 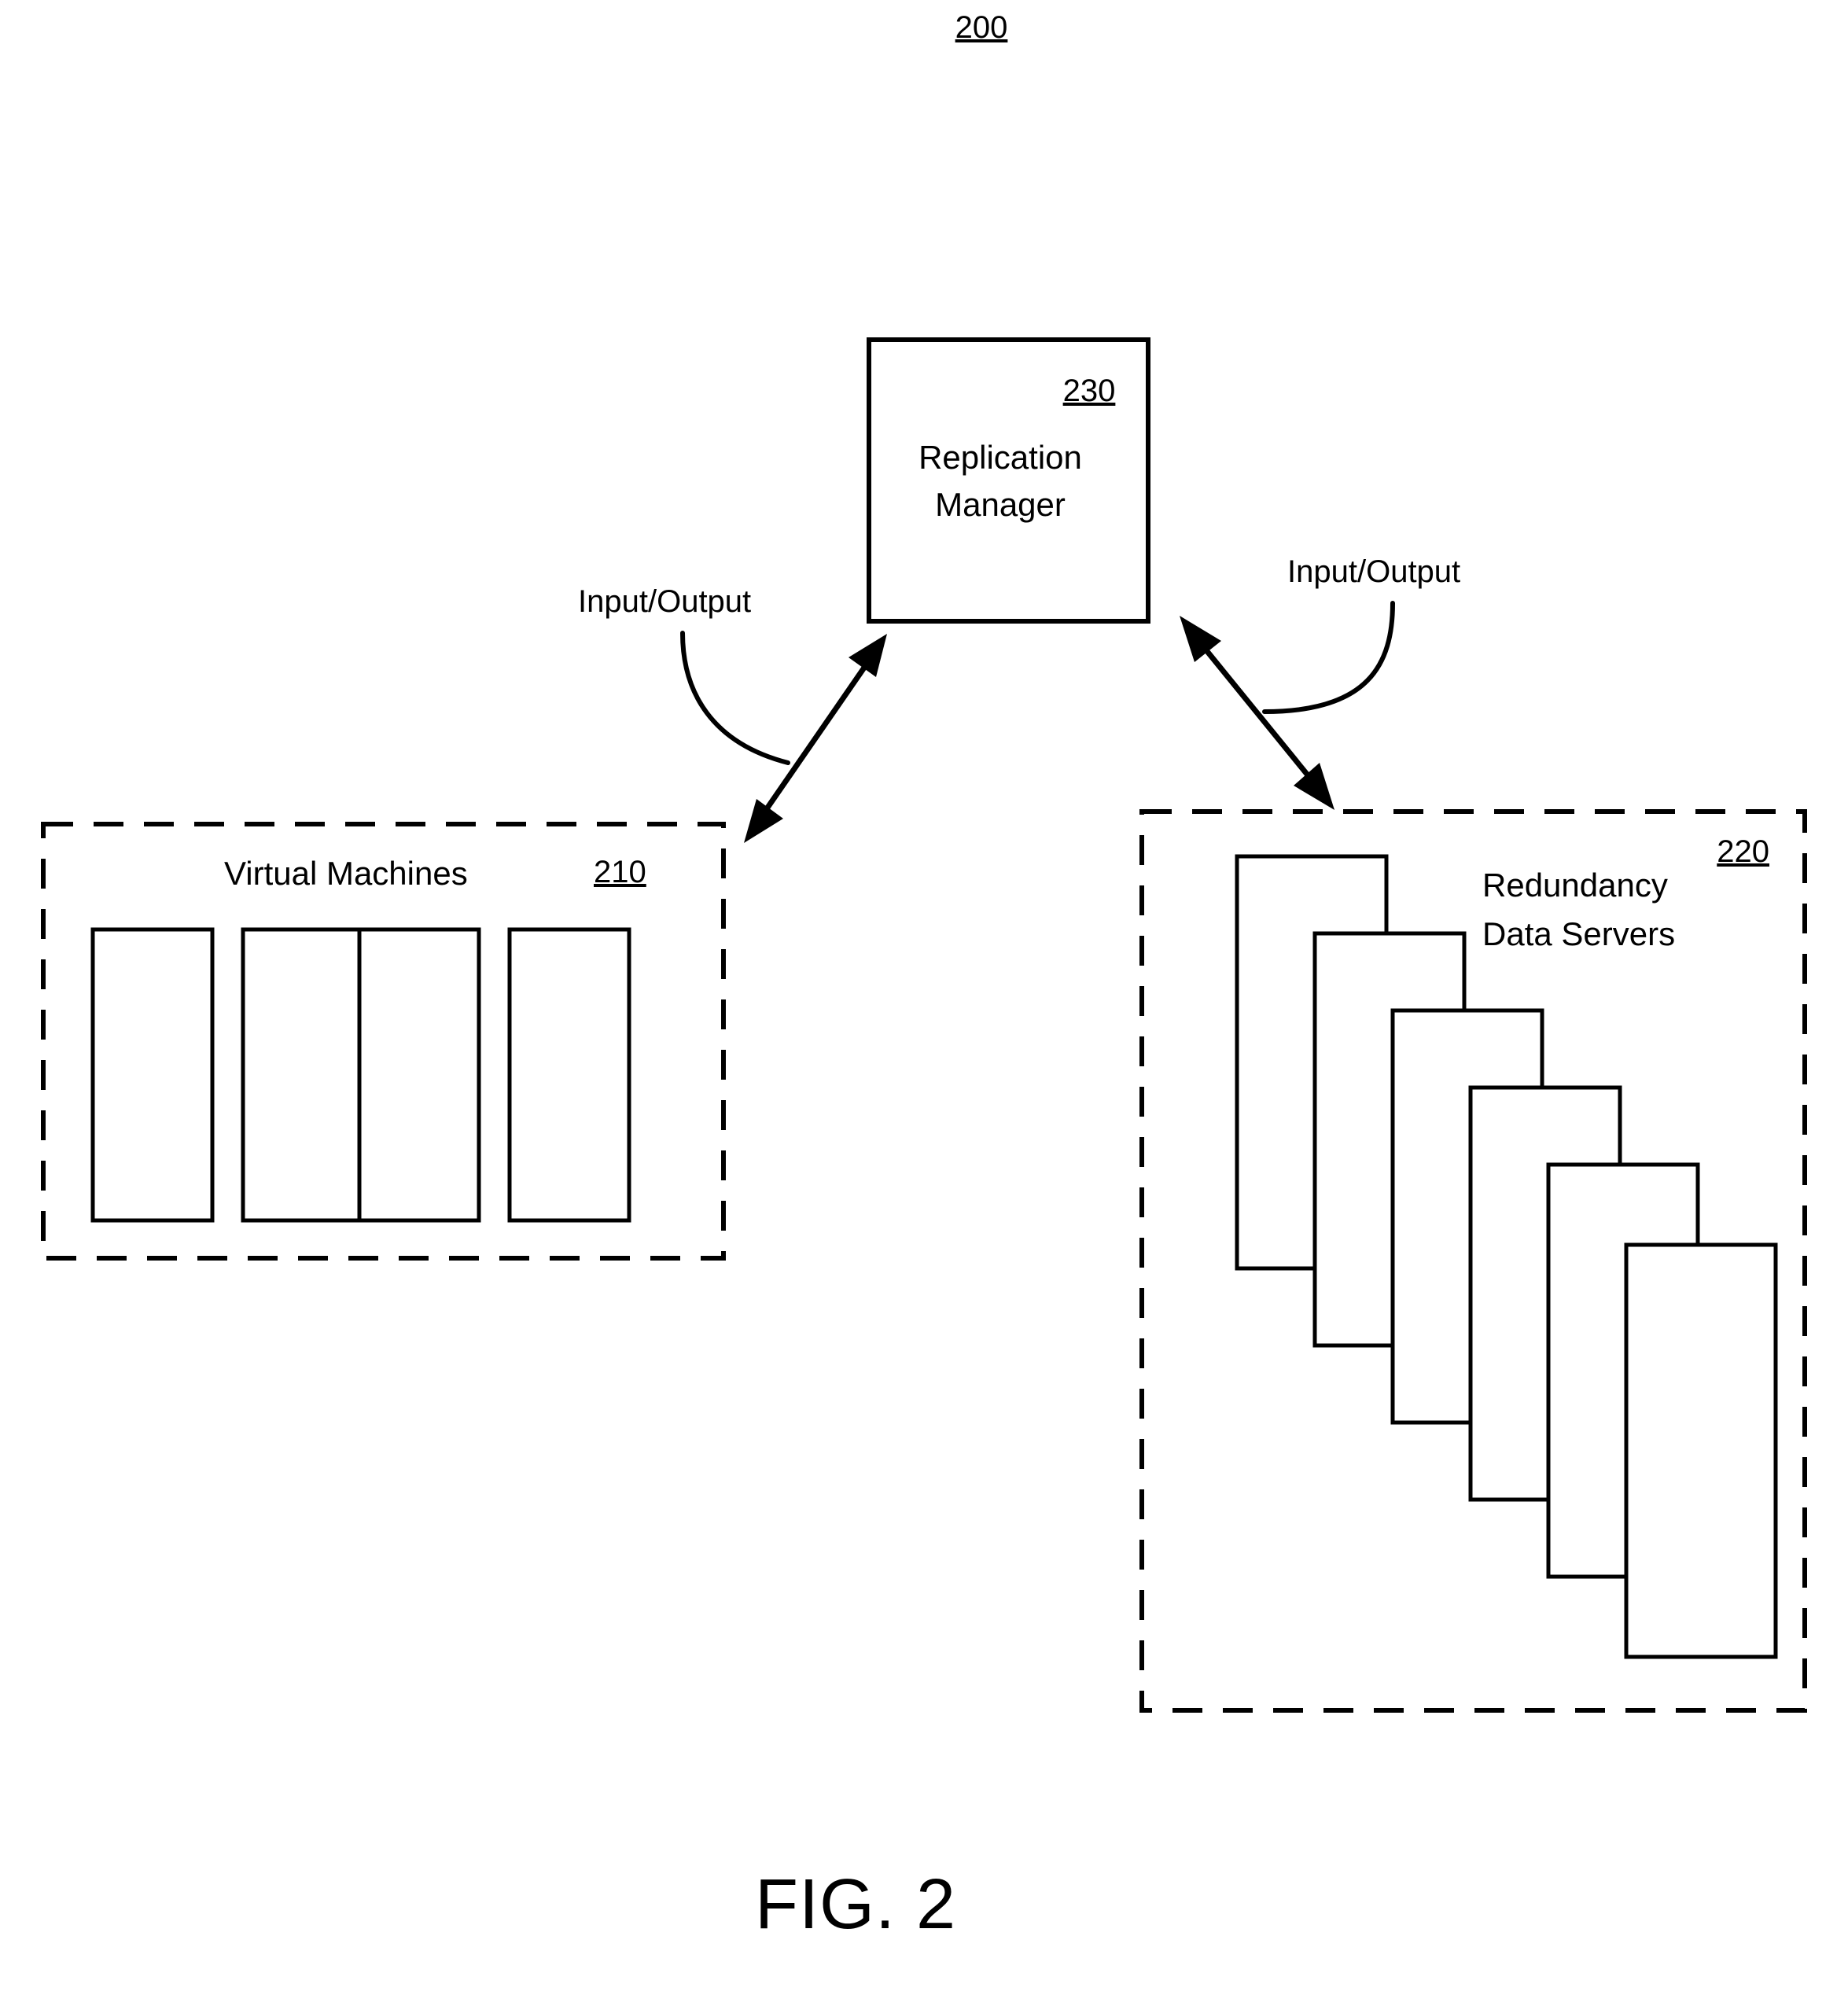 I want to click on left-io-label: Input/Output, so click(x=664, y=601).